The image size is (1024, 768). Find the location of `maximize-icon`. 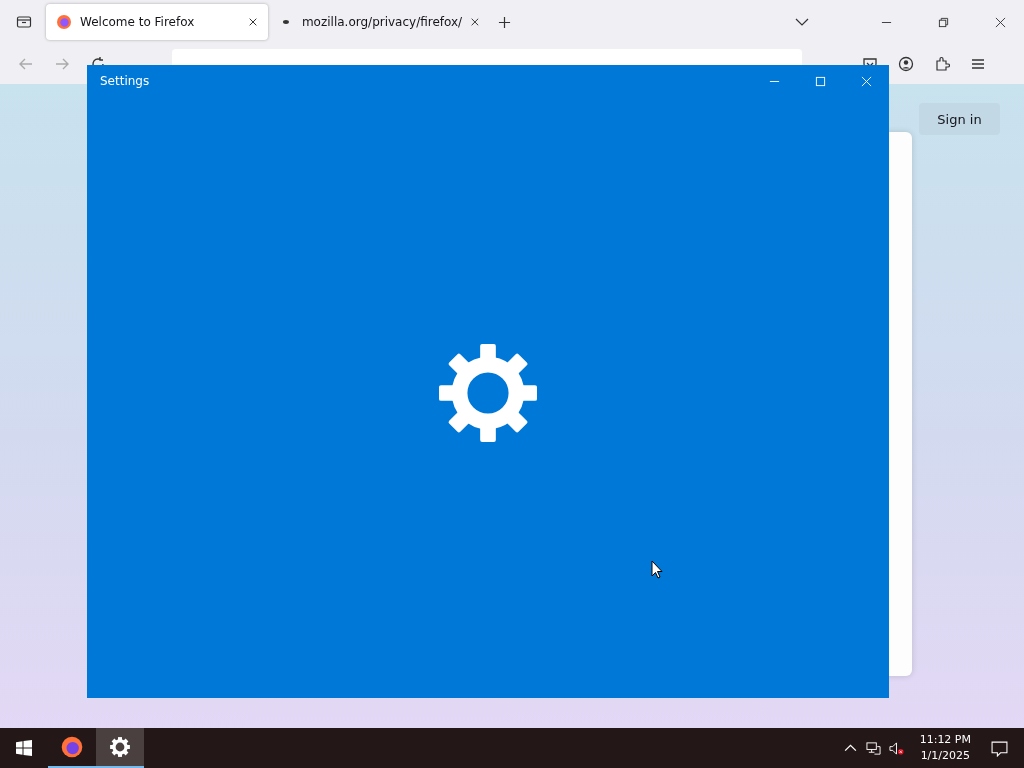

maximize-icon is located at coordinates (820, 81).